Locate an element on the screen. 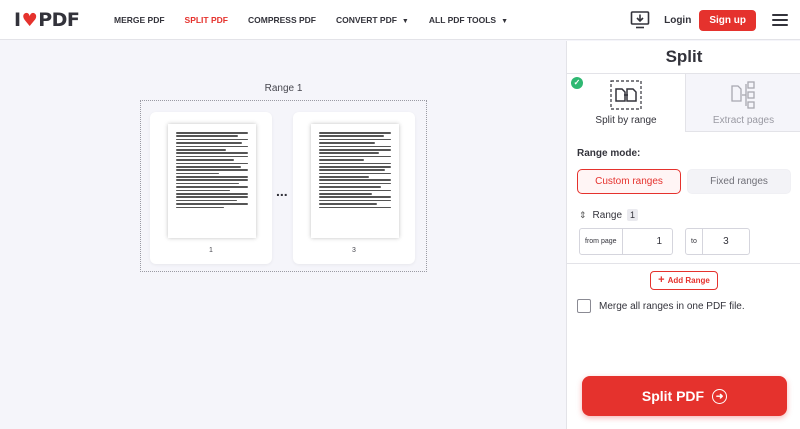  signup-button: Sign up is located at coordinates (727, 20).